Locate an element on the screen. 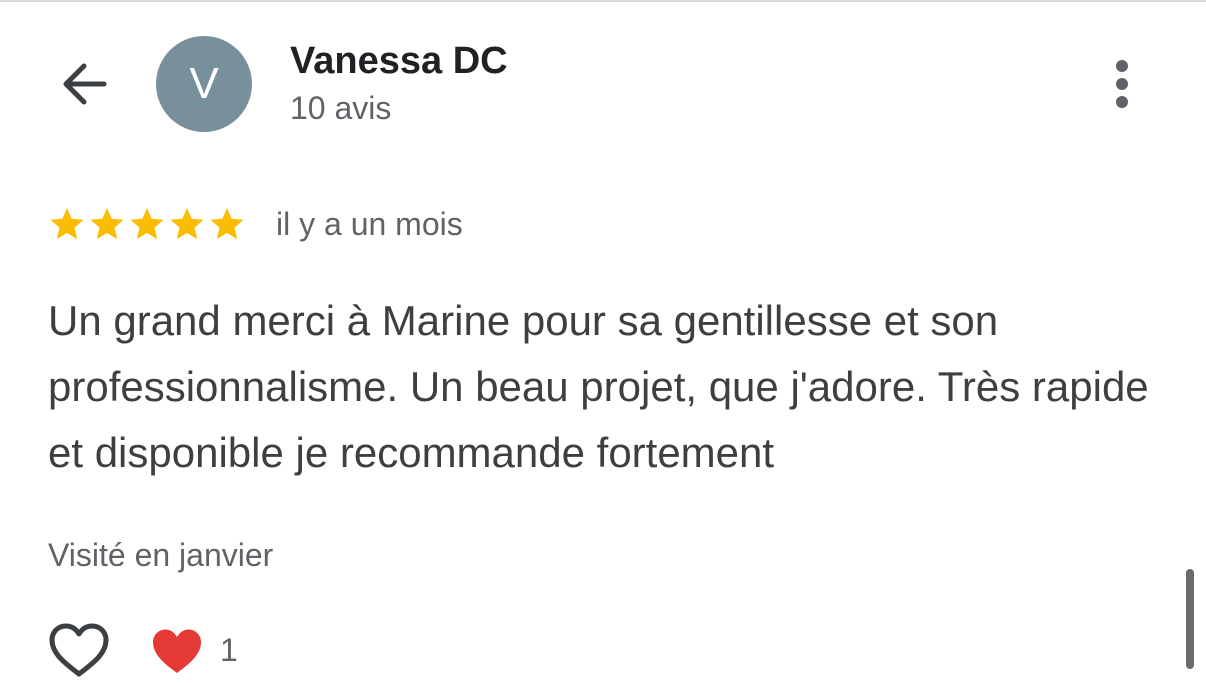 The width and height of the screenshot is (1206, 683). back-button is located at coordinates (84, 84).